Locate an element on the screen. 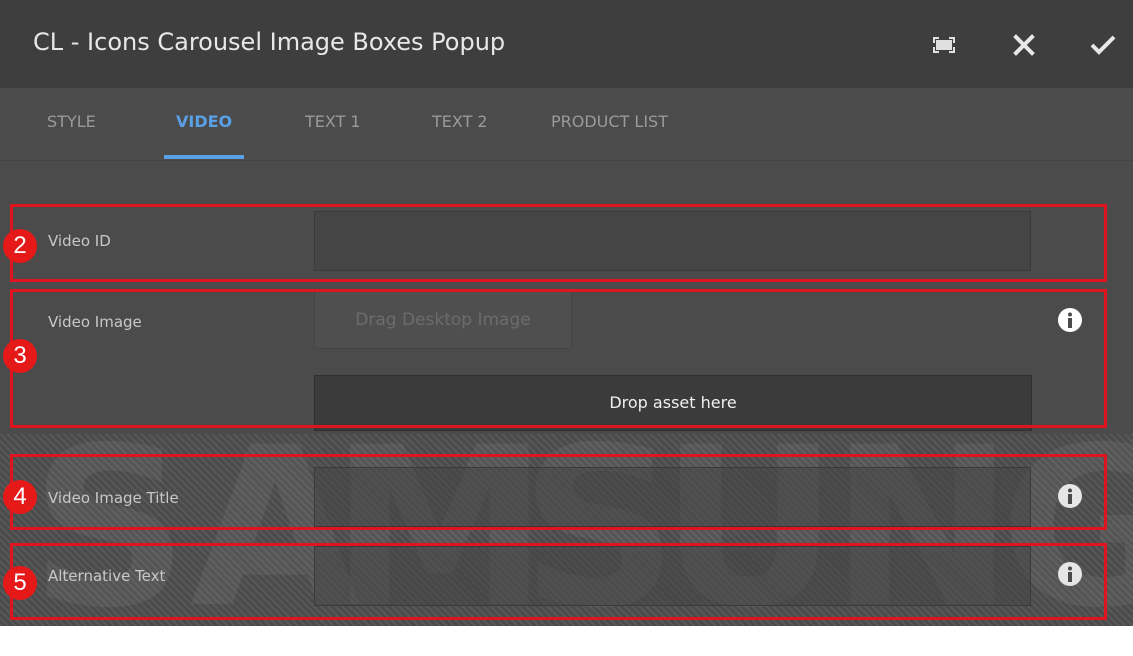 Image resolution: width=1133 pixels, height=656 pixels. annotation-box-alternative-text is located at coordinates (558, 581).